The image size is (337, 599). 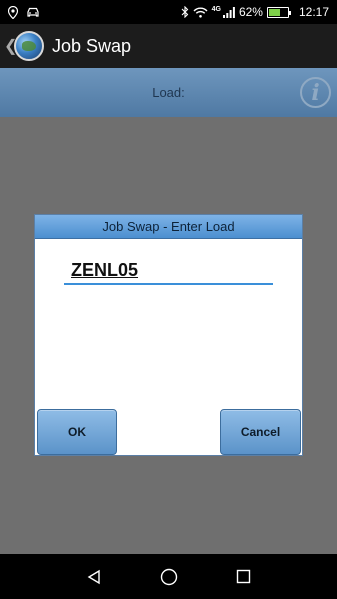 I want to click on load-input, so click(x=168, y=270).